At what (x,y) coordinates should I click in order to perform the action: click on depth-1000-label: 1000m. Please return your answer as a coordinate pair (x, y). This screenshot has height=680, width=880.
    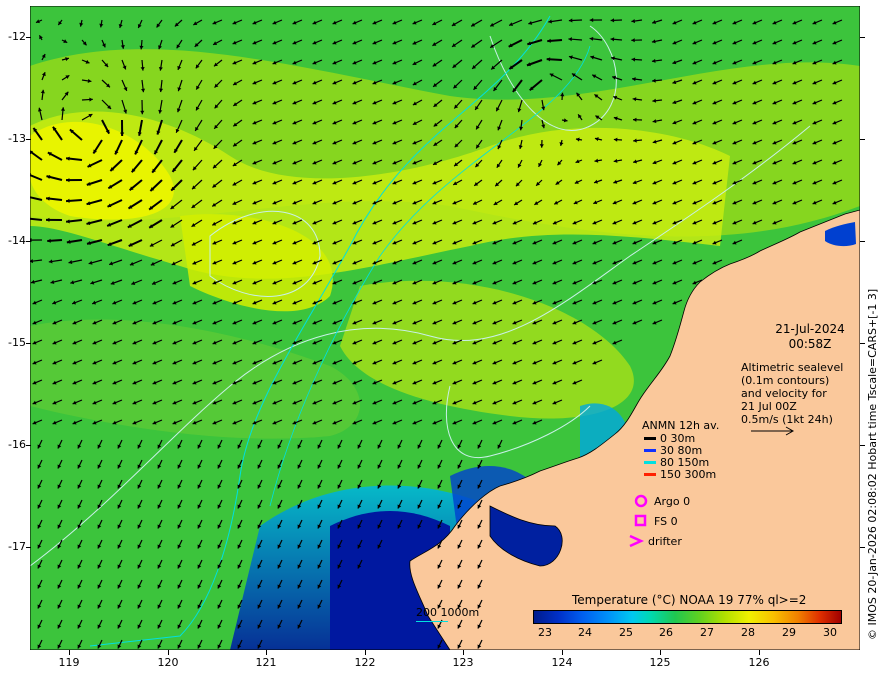
    Looking at the image, I should click on (460, 612).